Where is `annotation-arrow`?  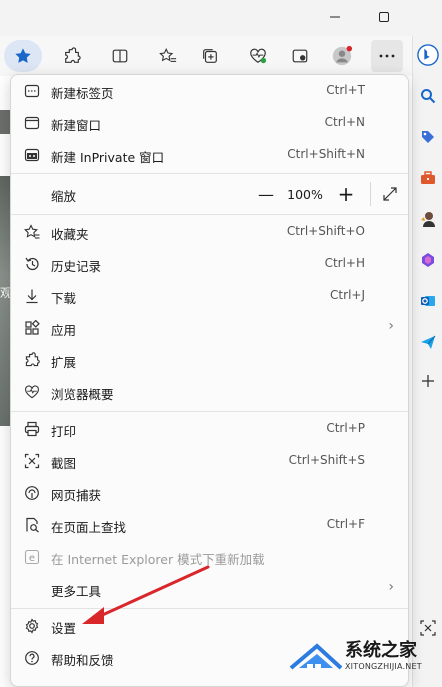 annotation-arrow is located at coordinates (146, 594).